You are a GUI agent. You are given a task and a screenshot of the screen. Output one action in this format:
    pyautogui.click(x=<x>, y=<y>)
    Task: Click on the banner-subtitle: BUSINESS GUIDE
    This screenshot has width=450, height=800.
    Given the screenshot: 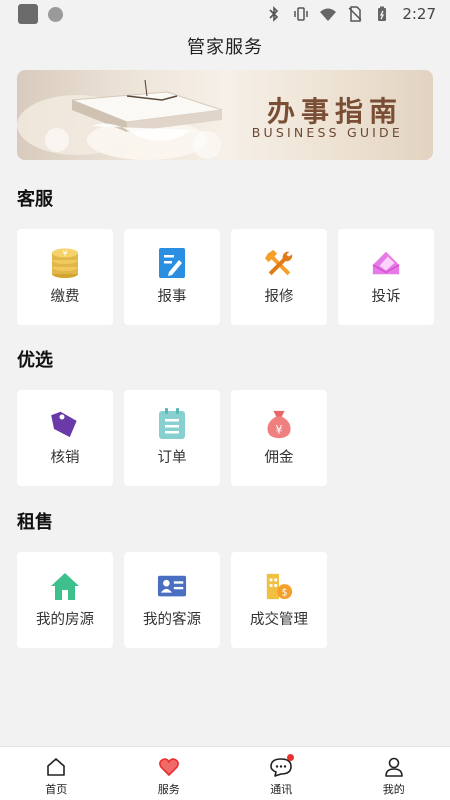 What is the action you would take?
    pyautogui.click(x=327, y=132)
    